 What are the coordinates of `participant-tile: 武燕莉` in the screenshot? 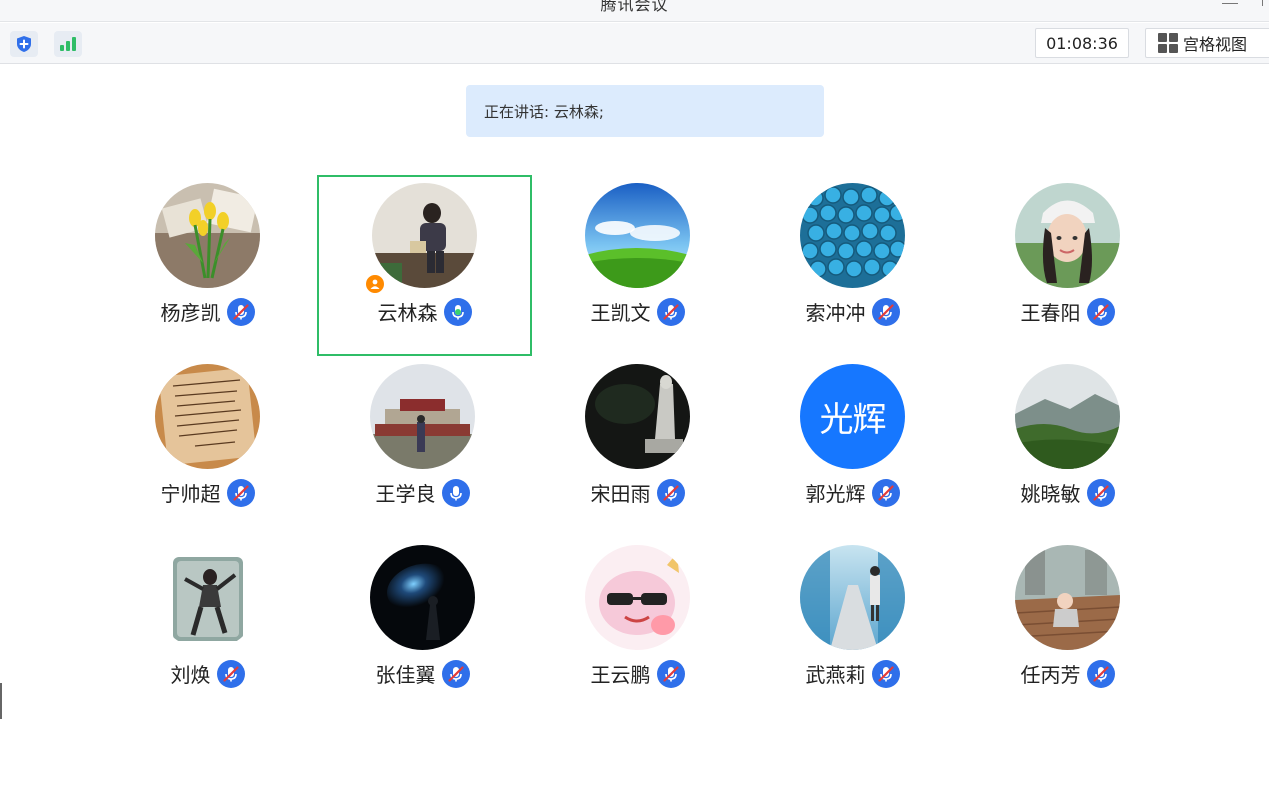 It's located at (852, 627).